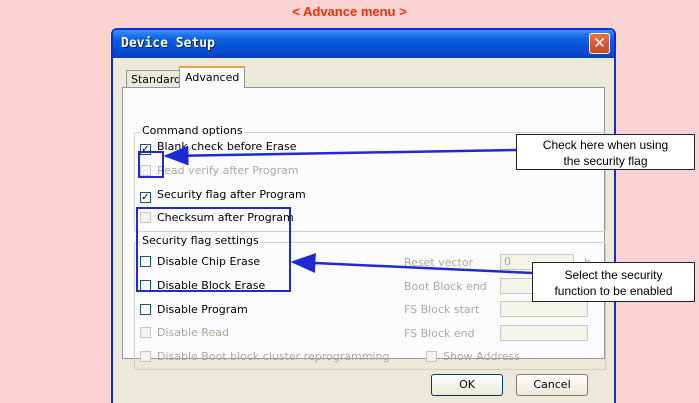  What do you see at coordinates (605, 145) in the screenshot?
I see `callout-line: Check here when using` at bounding box center [605, 145].